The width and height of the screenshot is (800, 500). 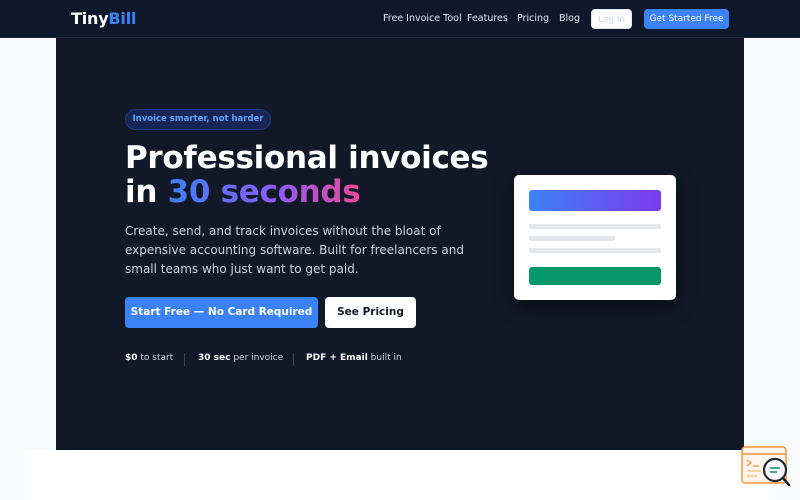 What do you see at coordinates (131, 358) in the screenshot?
I see `stat-price-value: $0` at bounding box center [131, 358].